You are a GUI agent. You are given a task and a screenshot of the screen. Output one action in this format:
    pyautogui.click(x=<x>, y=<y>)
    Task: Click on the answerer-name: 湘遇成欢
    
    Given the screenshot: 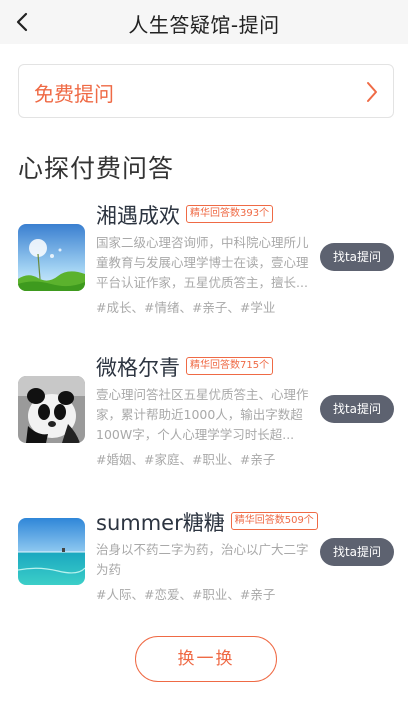 What is the action you would take?
    pyautogui.click(x=138, y=216)
    